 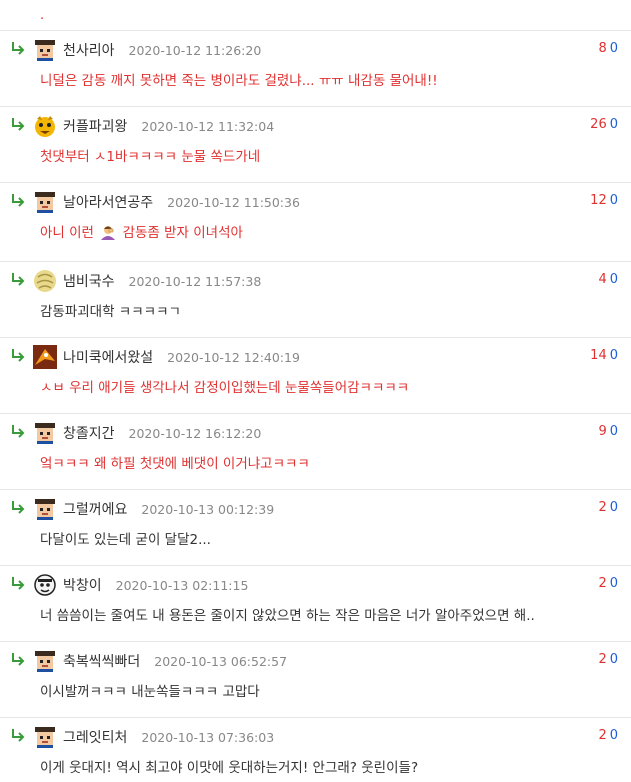 I want to click on upvote-count: 12, so click(x=598, y=200).